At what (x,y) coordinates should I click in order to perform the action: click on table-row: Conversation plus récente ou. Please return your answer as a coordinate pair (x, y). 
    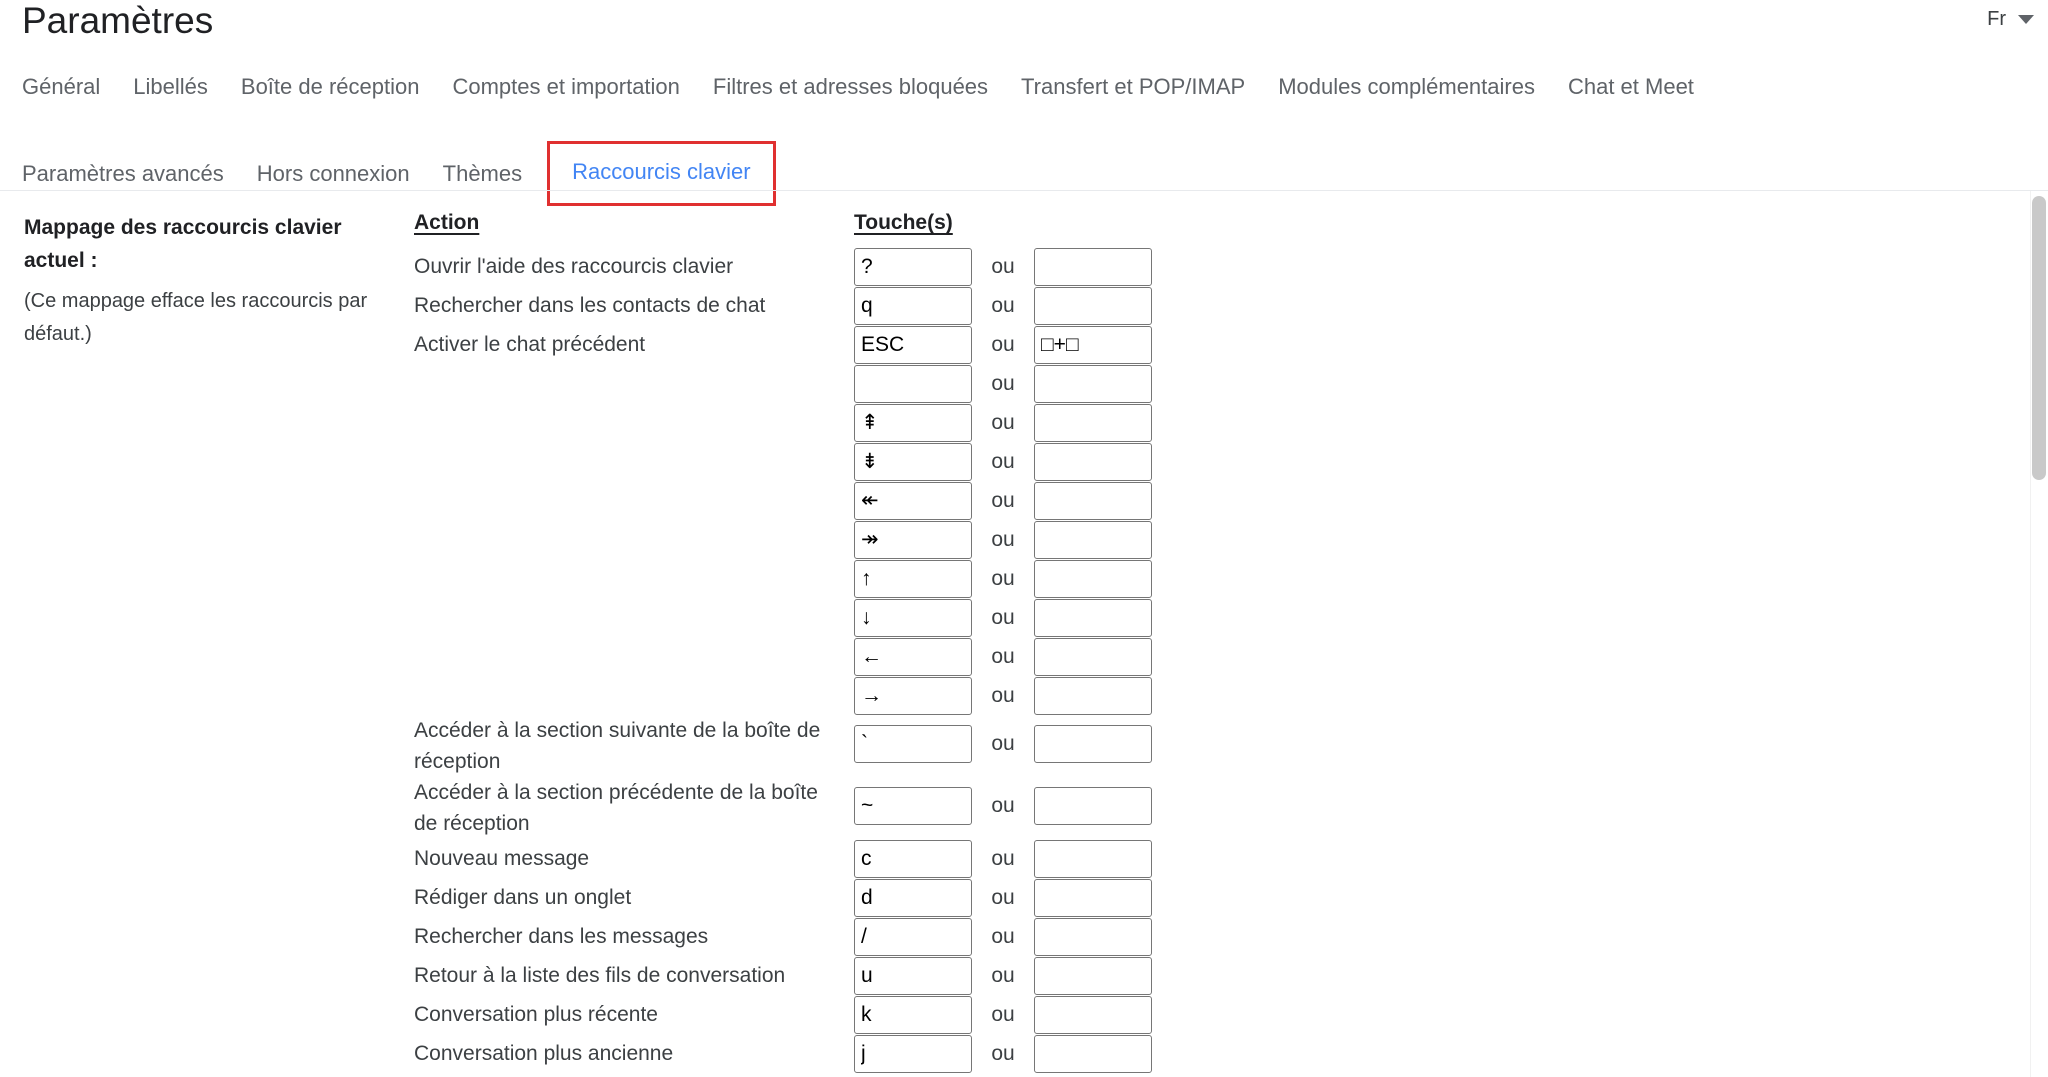
    Looking at the image, I should click on (1194, 1014).